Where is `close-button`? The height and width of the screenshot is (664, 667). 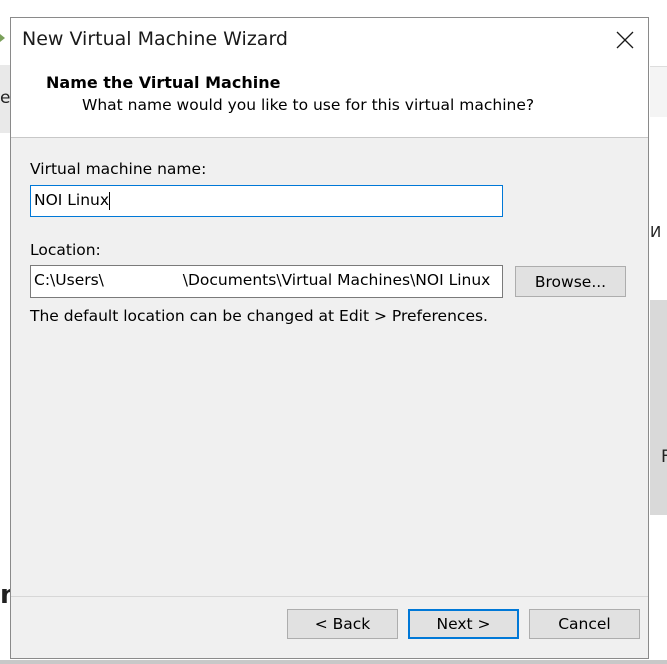 close-button is located at coordinates (625, 40).